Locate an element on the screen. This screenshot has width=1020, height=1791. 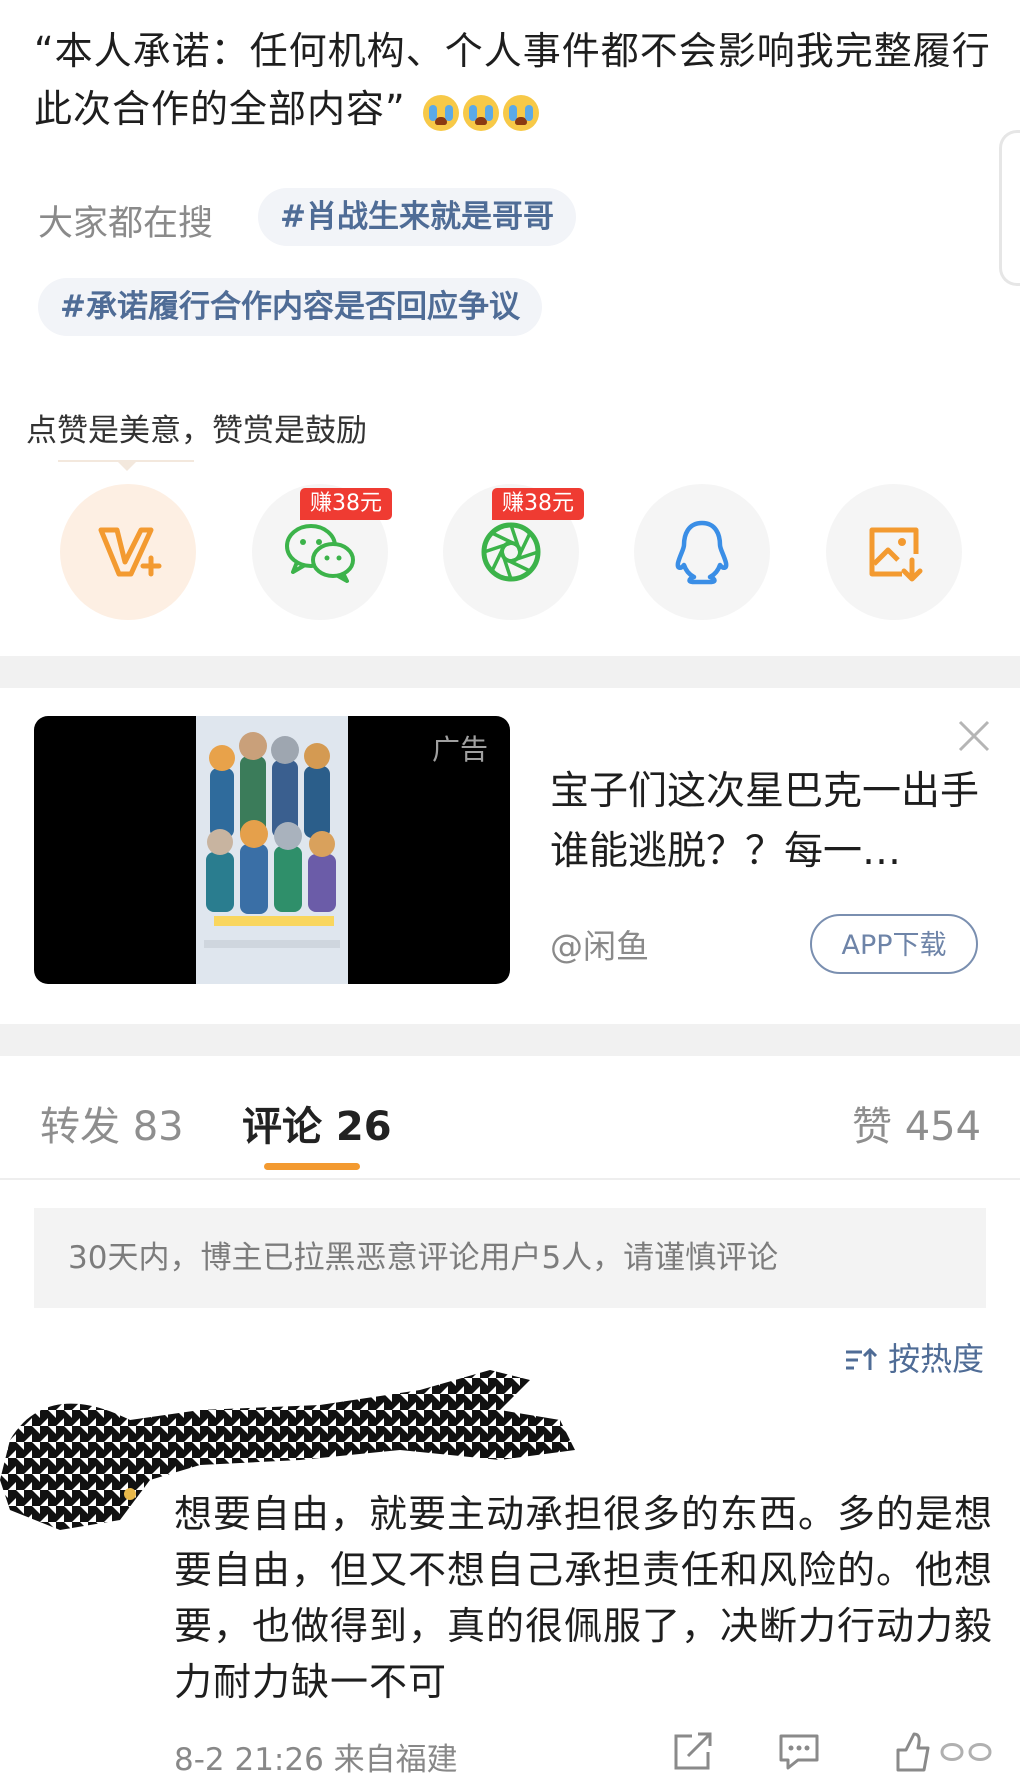
reward-v-plus-button is located at coordinates (128, 552).